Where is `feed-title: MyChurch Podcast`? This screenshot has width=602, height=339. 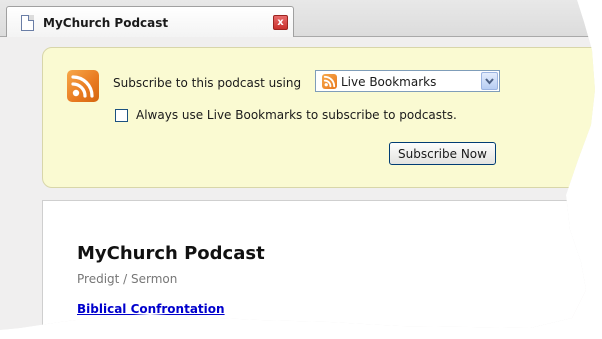 feed-title: MyChurch Podcast is located at coordinates (171, 253).